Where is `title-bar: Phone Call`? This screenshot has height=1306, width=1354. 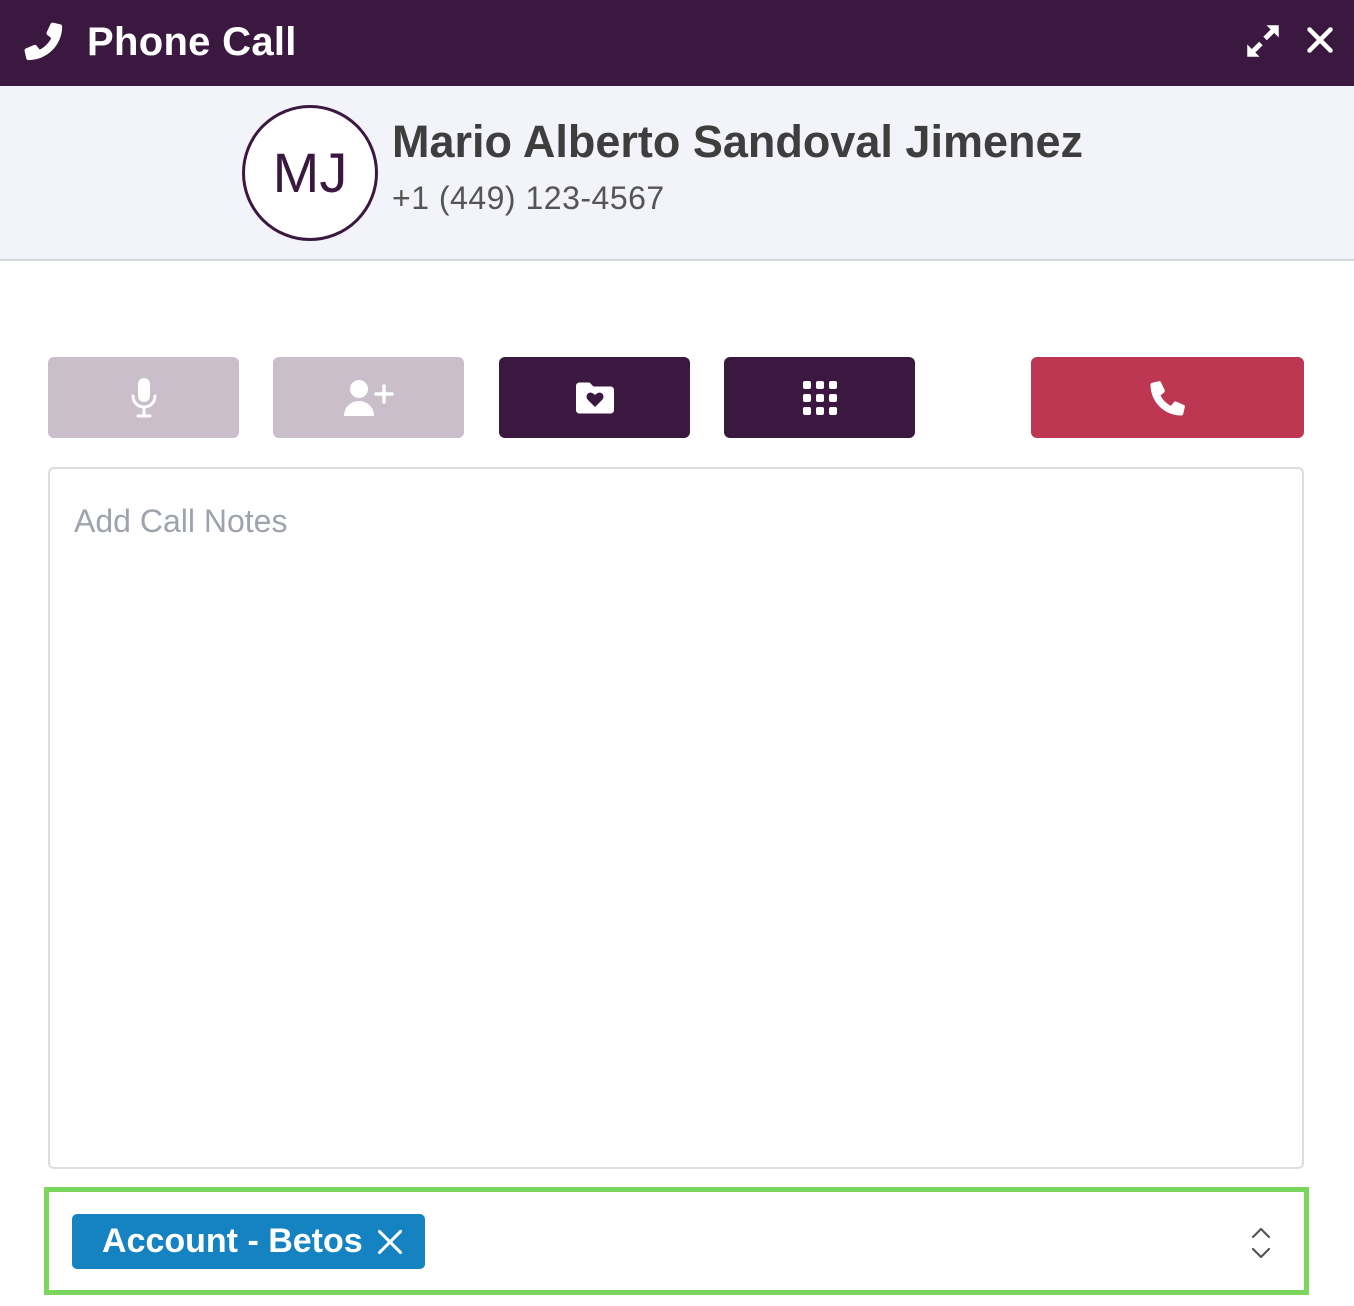 title-bar: Phone Call is located at coordinates (677, 43).